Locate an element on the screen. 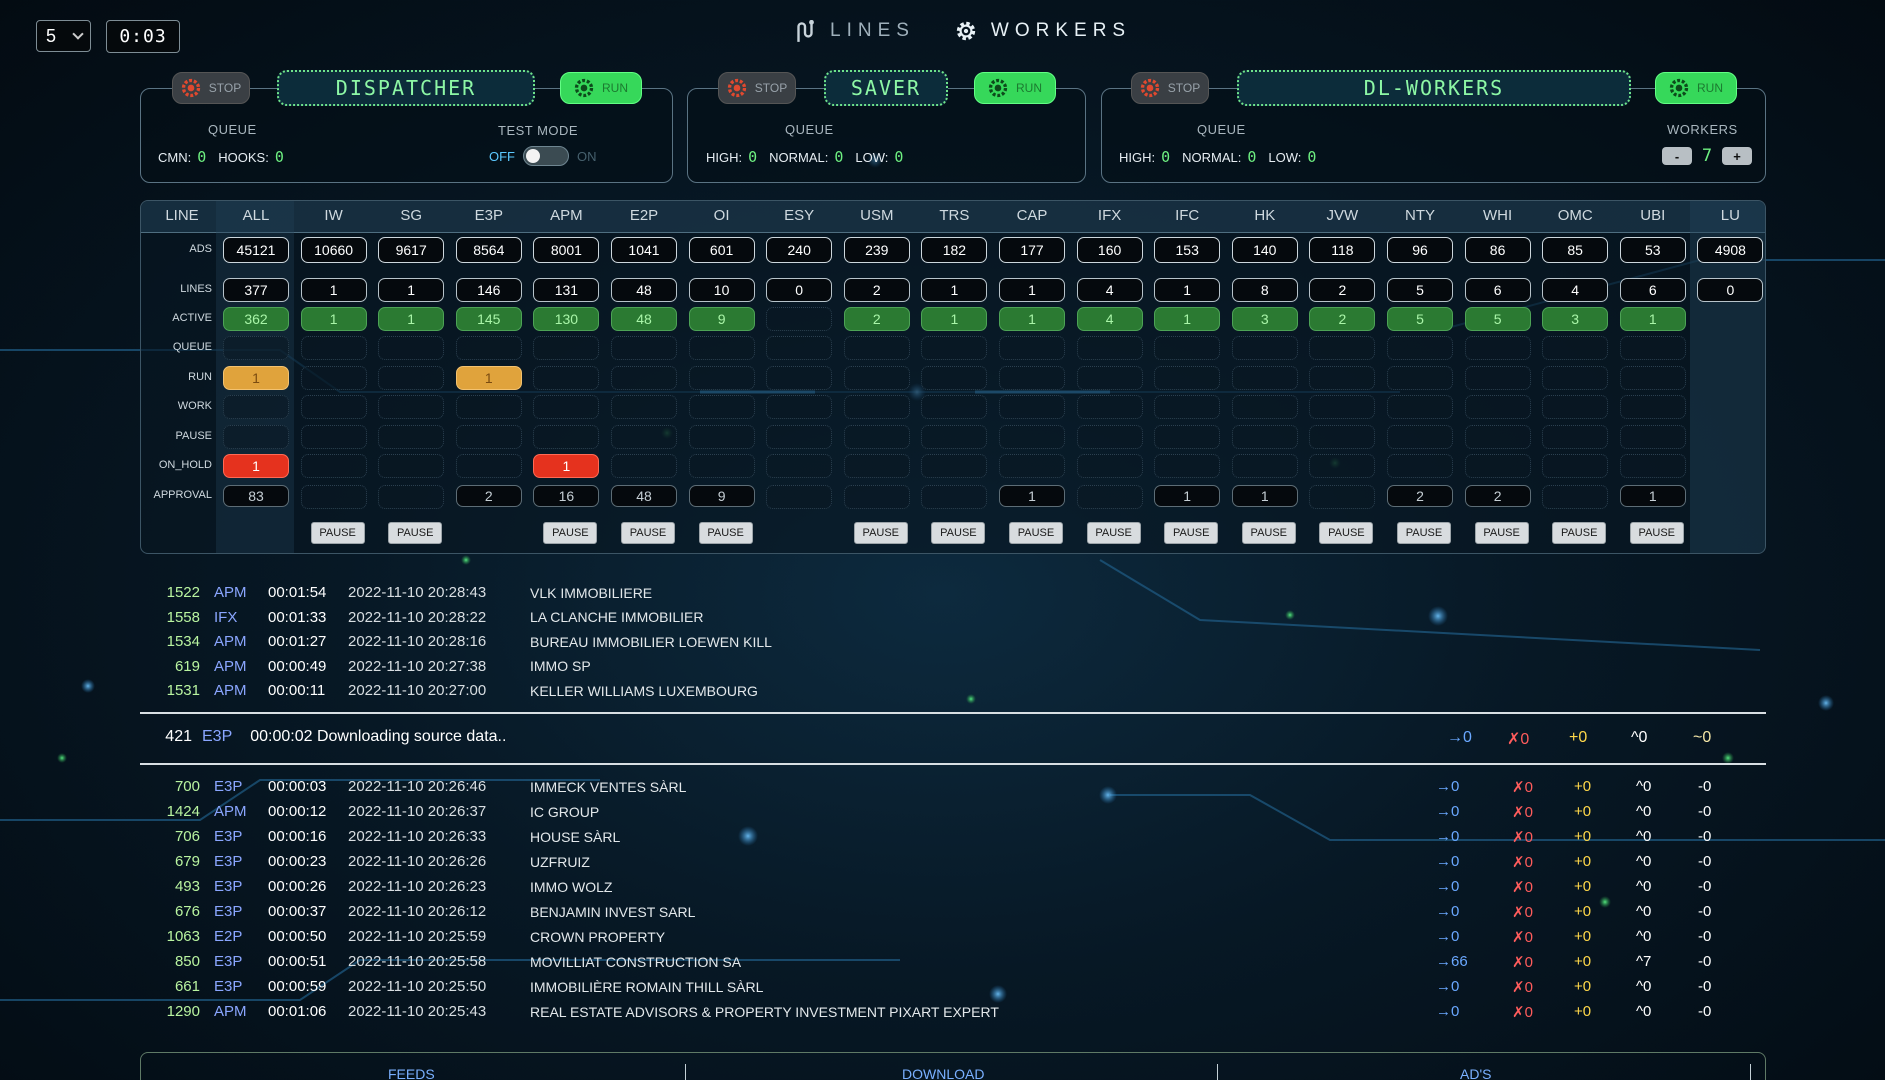 Image resolution: width=1885 pixels, height=1080 pixels. cell-work-nty is located at coordinates (1420, 407).